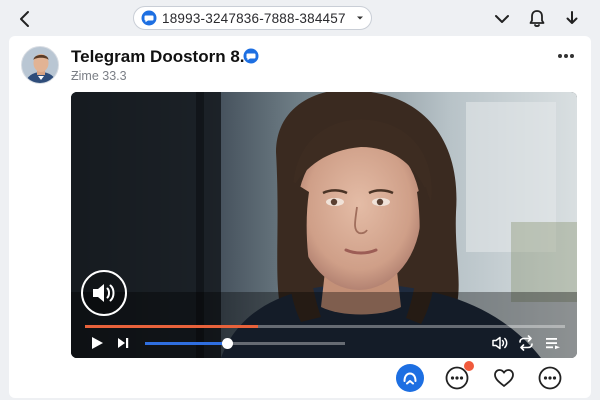  I want to click on chevron-down-icon, so click(502, 19).